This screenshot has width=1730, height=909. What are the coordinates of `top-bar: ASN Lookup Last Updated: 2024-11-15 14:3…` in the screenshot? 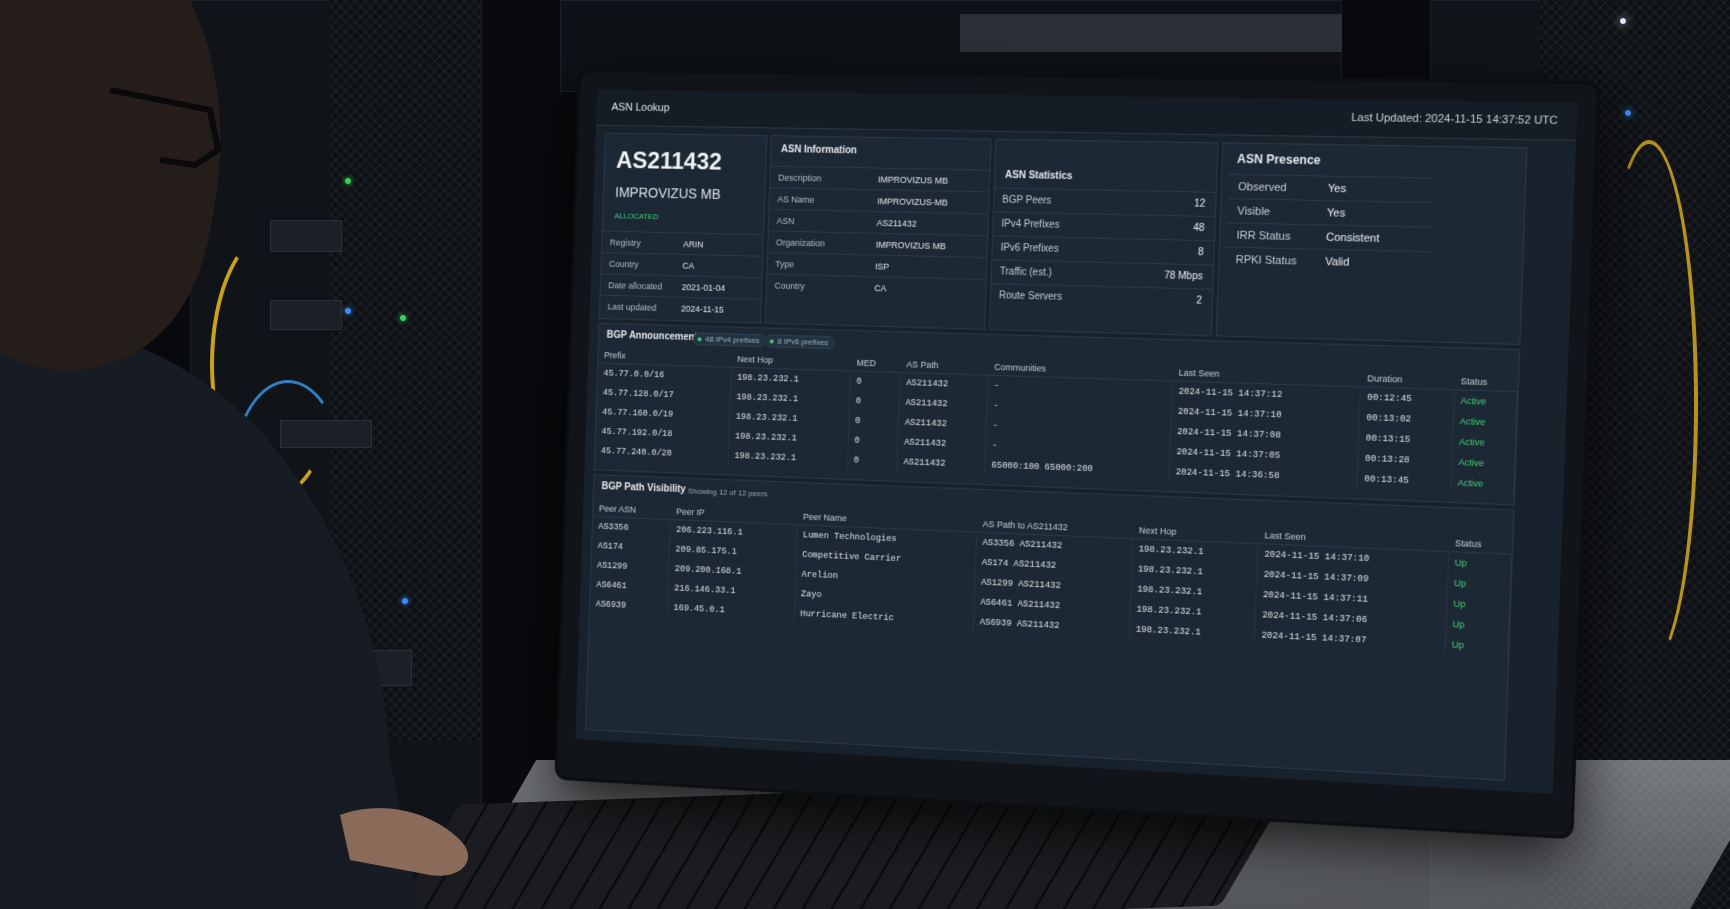 It's located at (1086, 115).